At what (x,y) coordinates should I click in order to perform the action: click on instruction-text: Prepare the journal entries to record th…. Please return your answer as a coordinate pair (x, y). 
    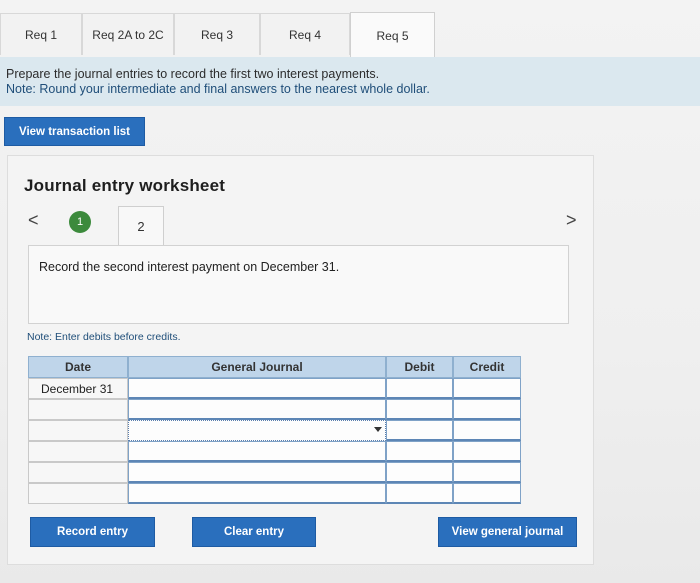
    Looking at the image, I should click on (193, 74).